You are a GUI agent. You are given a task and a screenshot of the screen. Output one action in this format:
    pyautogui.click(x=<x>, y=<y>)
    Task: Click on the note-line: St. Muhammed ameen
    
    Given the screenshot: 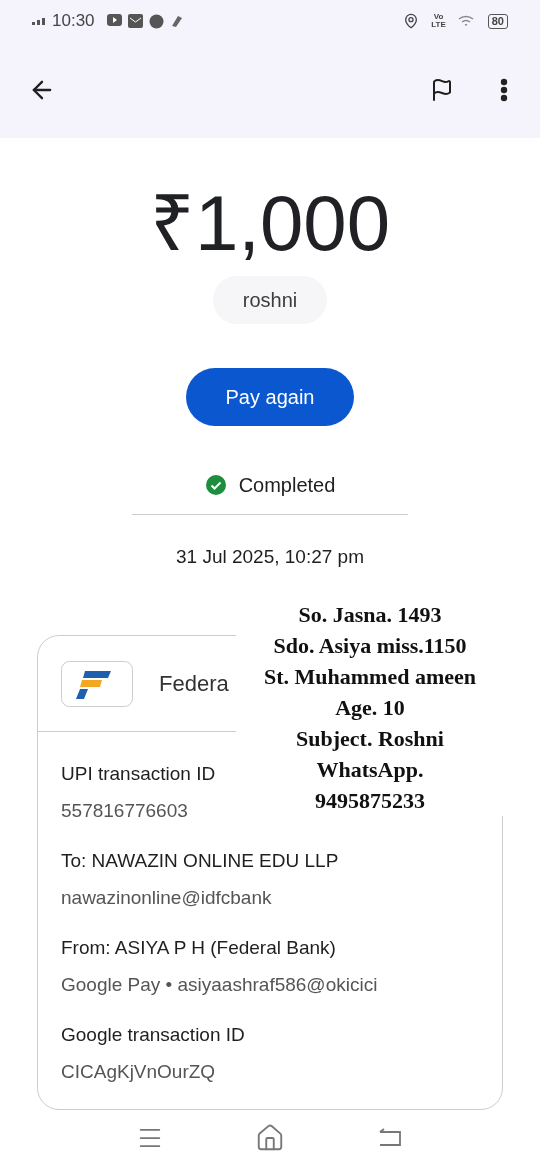 What is the action you would take?
    pyautogui.click(x=369, y=676)
    